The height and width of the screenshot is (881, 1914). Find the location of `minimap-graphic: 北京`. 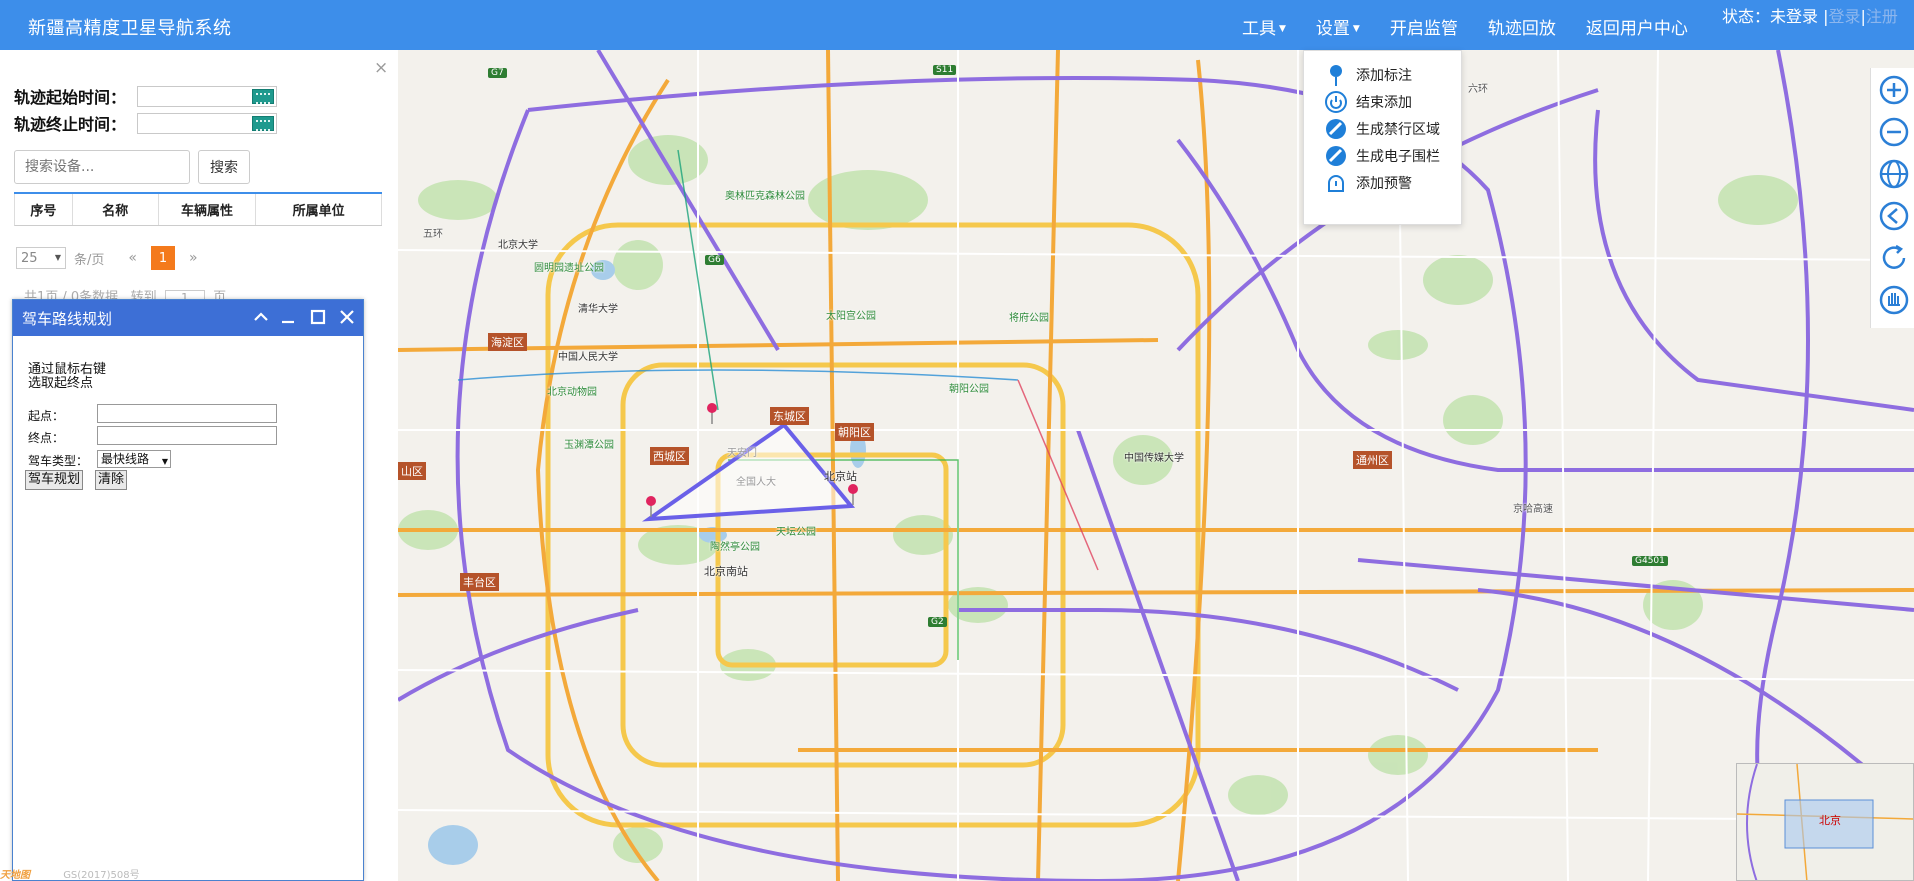

minimap-graphic: 北京 is located at coordinates (1825, 822).